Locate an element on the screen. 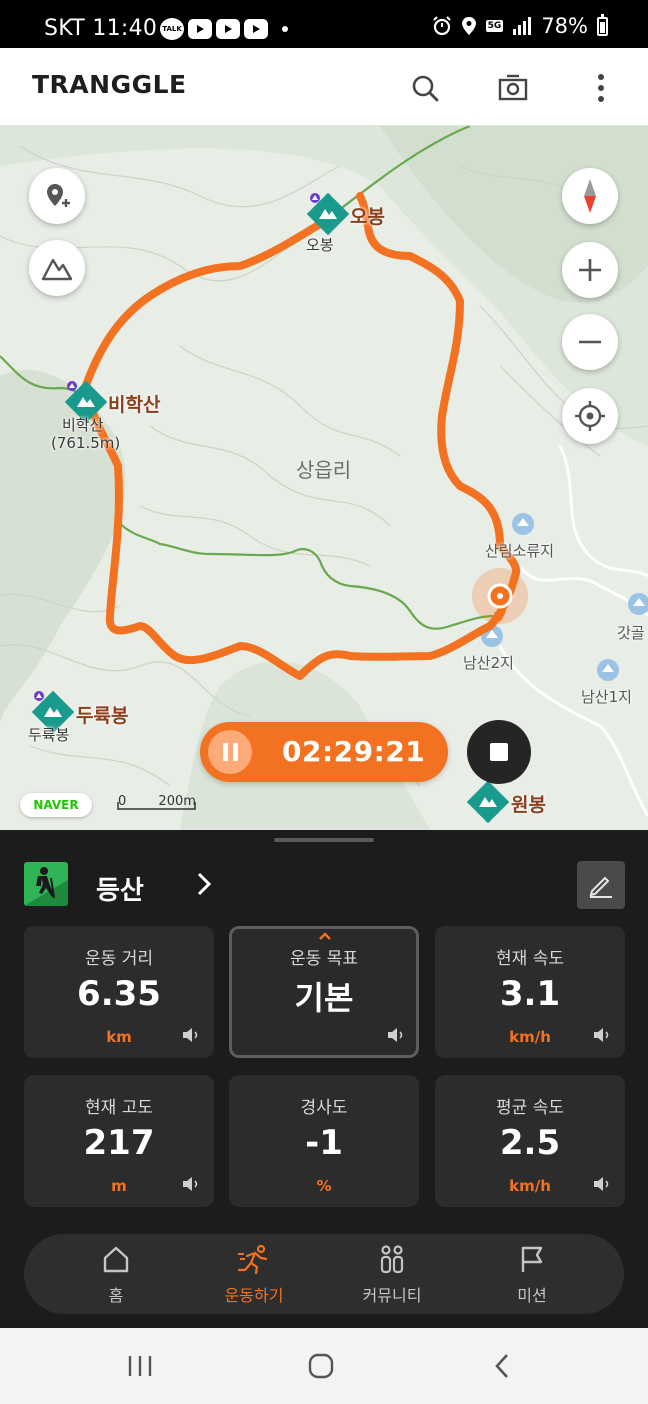  home-button is located at coordinates (321, 1366).